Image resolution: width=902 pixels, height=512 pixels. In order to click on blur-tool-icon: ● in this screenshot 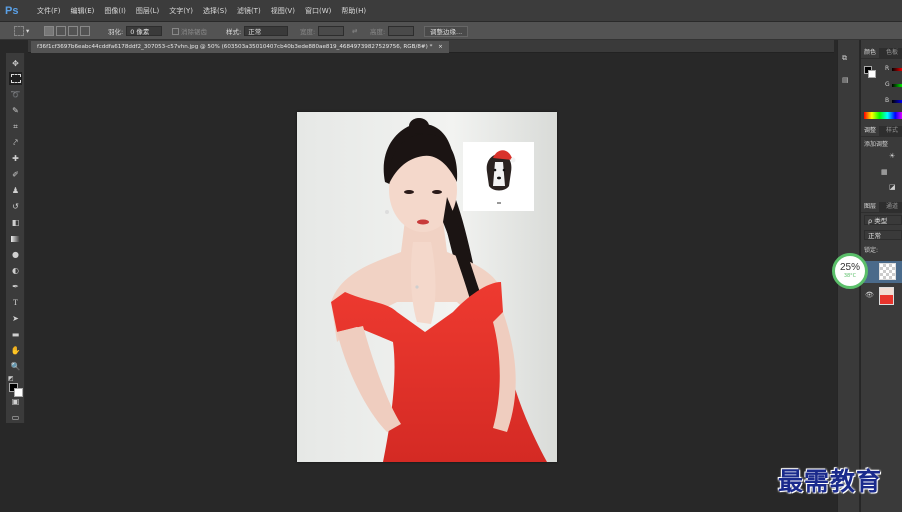, I will do `click(15, 254)`.